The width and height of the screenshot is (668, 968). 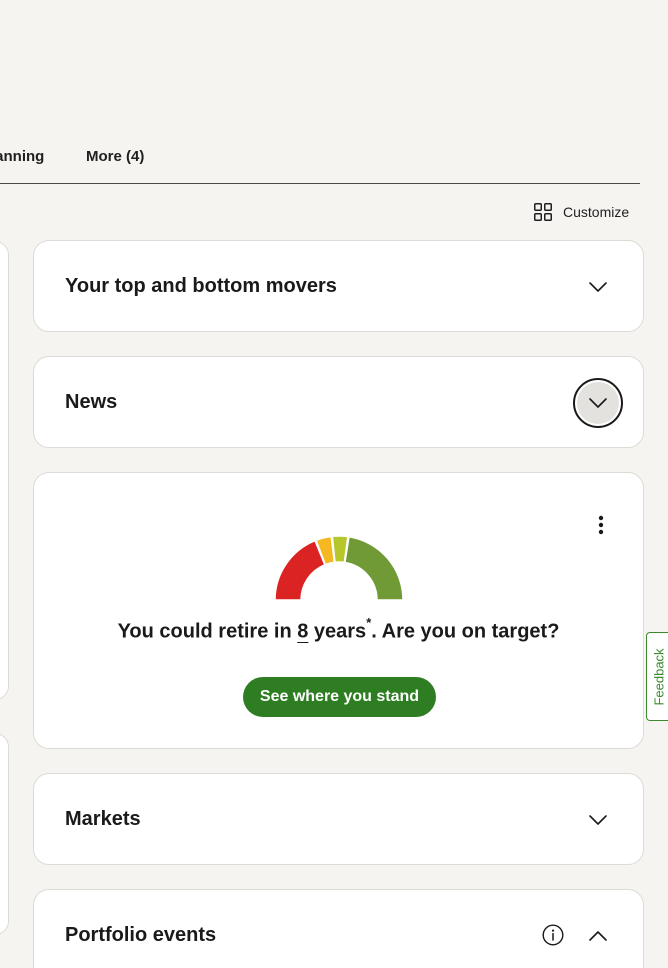 What do you see at coordinates (201, 286) in the screenshot?
I see `card-title: Your top and bottom movers` at bounding box center [201, 286].